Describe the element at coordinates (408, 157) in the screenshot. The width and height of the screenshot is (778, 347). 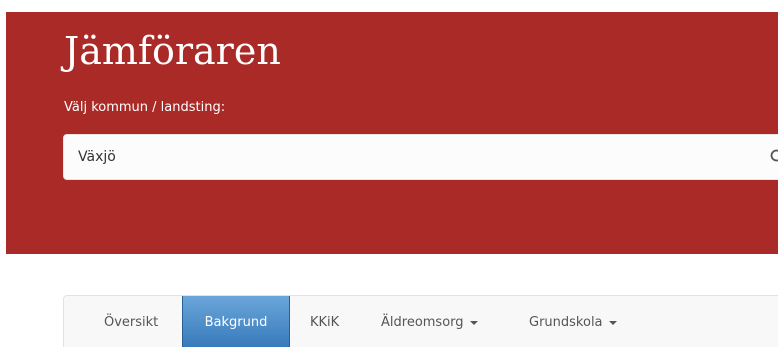
I see `municipality-search-input` at that location.